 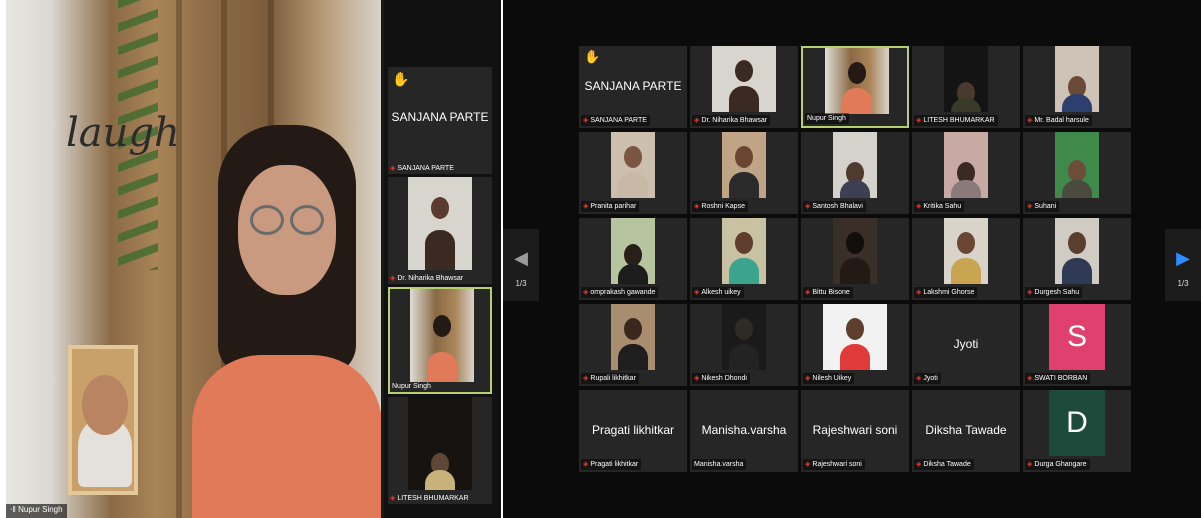 I want to click on participant-display-name: Diksha Tawade, so click(x=966, y=430).